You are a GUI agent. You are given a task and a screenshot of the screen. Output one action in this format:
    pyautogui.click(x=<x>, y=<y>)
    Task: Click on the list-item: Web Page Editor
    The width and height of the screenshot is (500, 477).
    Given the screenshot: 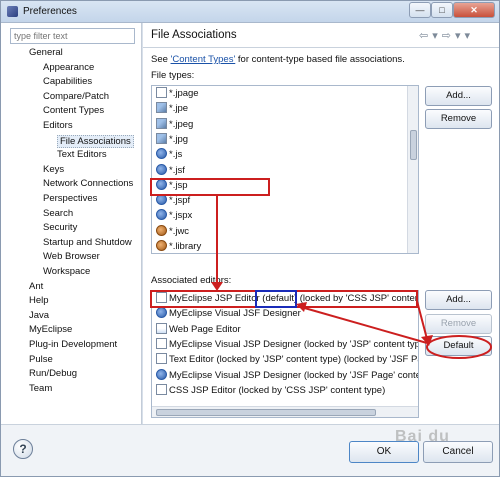 What is the action you would take?
    pyautogui.click(x=198, y=329)
    